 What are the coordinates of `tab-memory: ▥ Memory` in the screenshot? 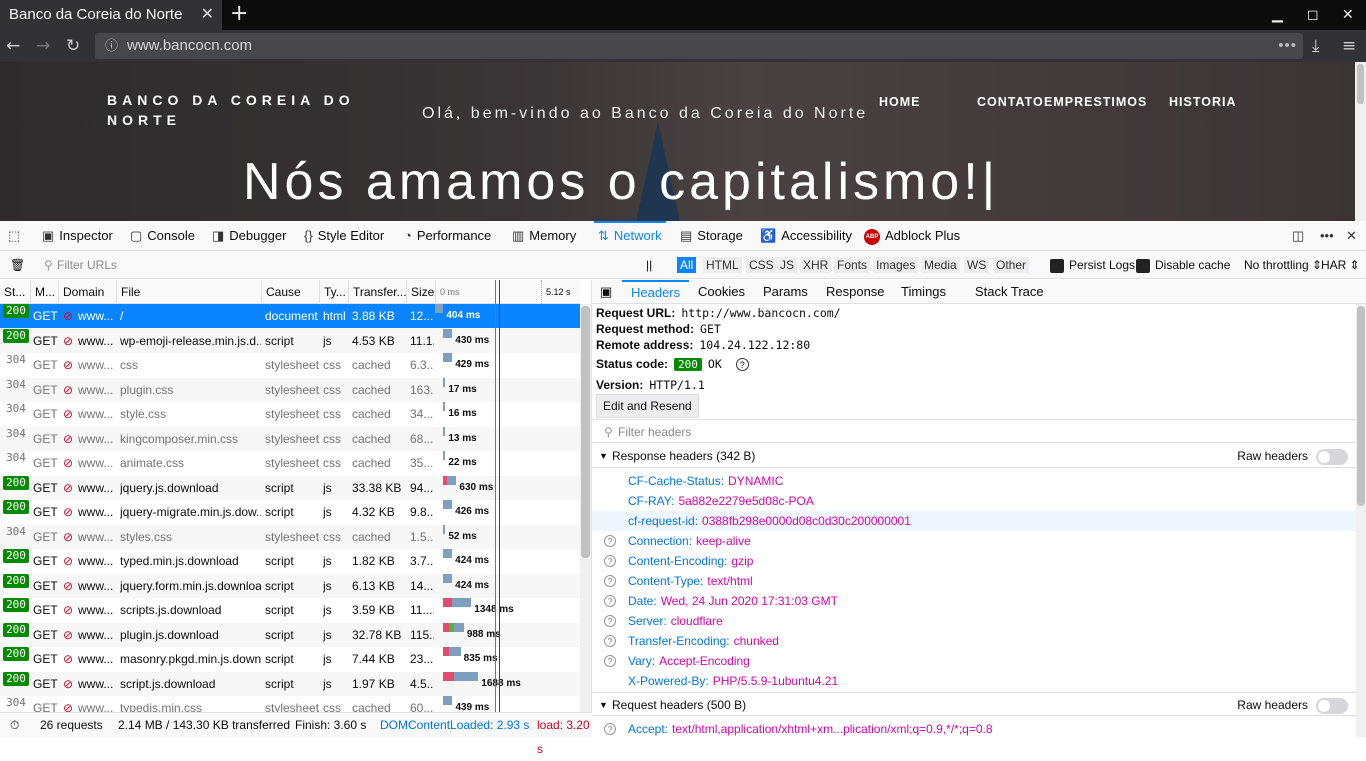 It's located at (544, 236).